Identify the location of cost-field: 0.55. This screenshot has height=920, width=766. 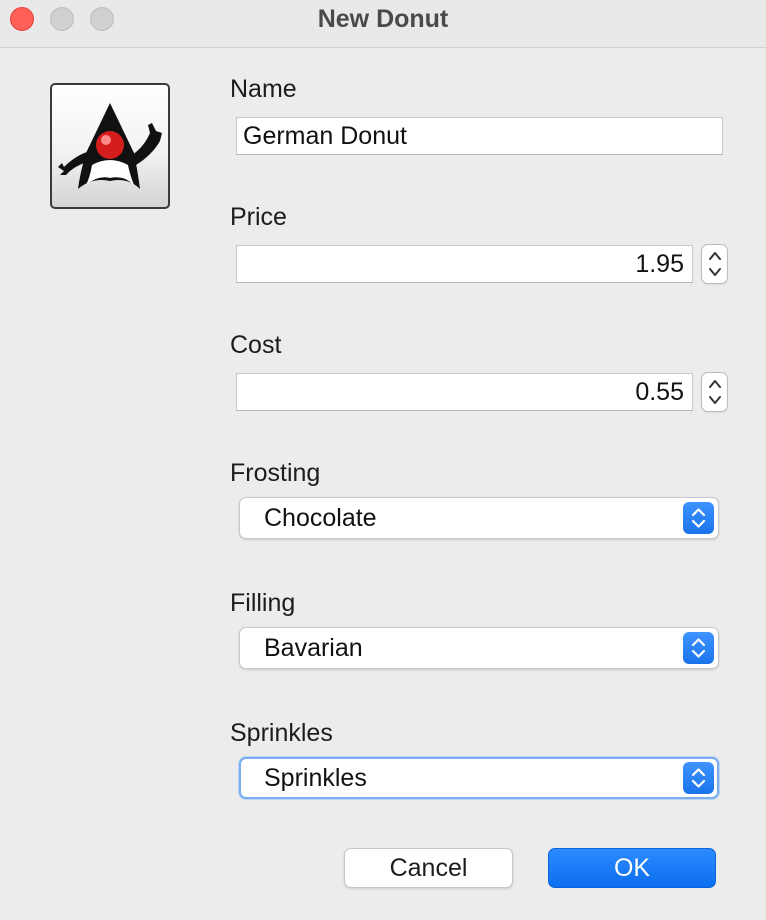
(464, 392).